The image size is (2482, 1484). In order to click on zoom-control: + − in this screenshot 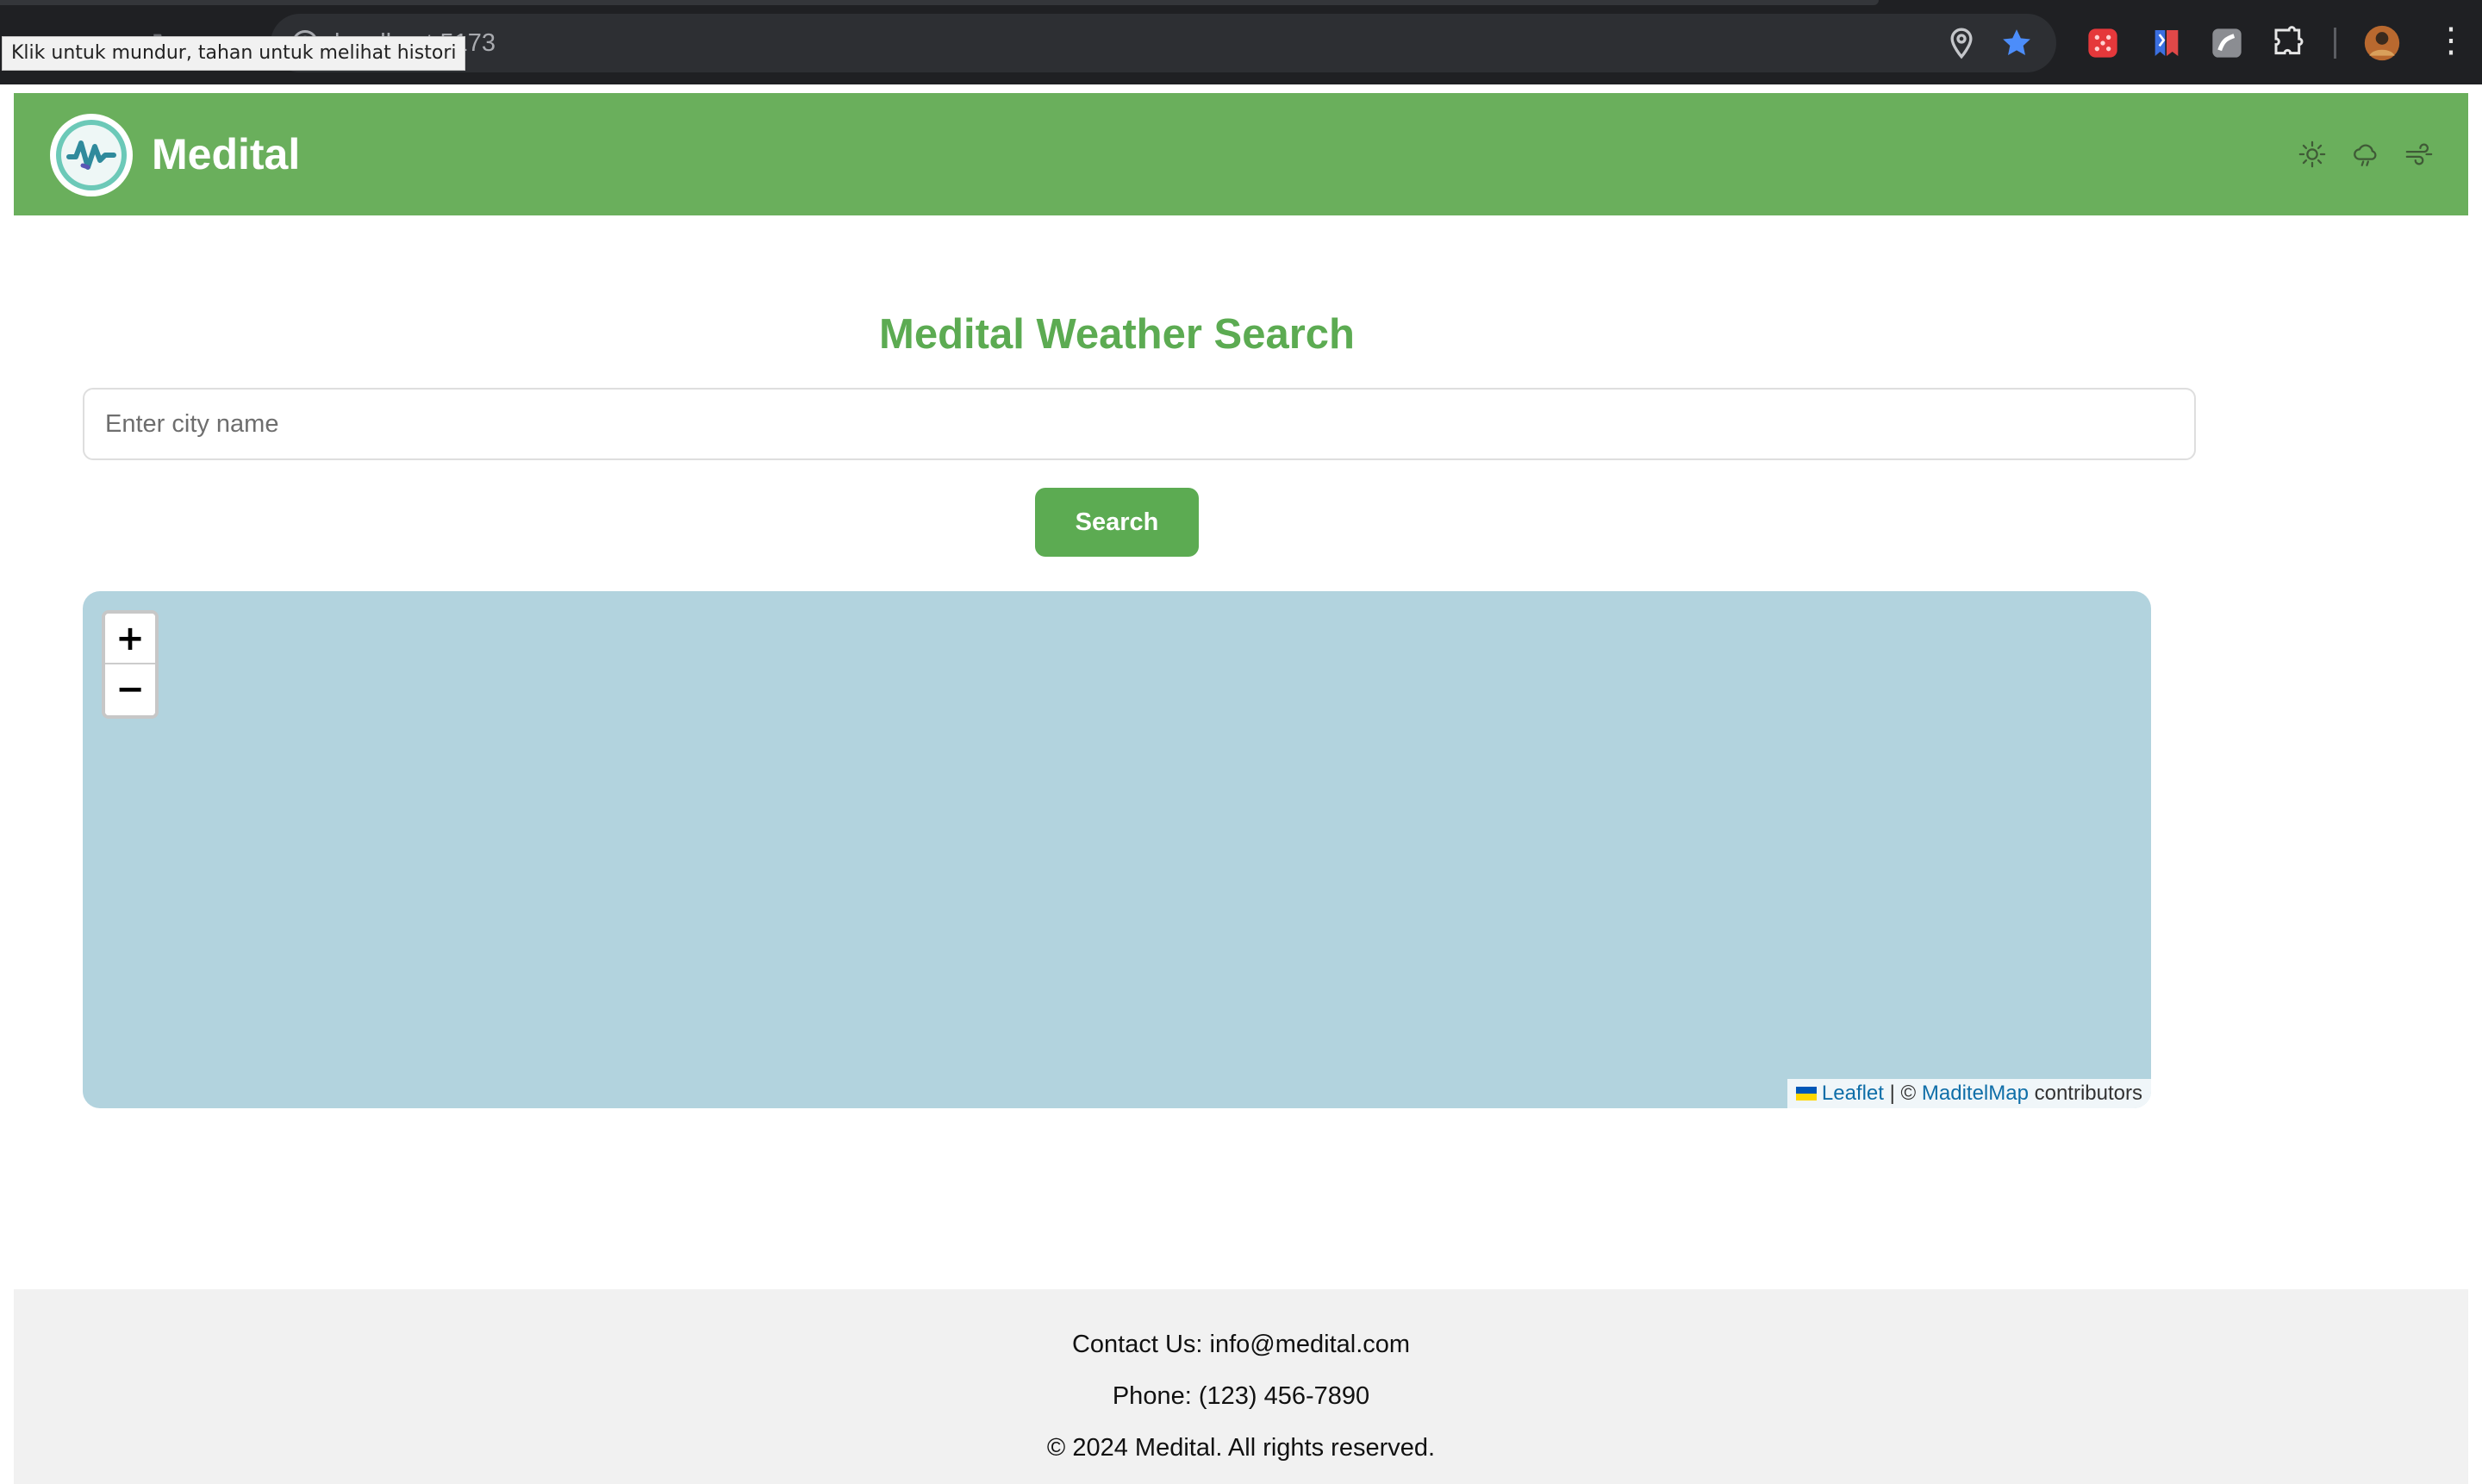, I will do `click(130, 664)`.